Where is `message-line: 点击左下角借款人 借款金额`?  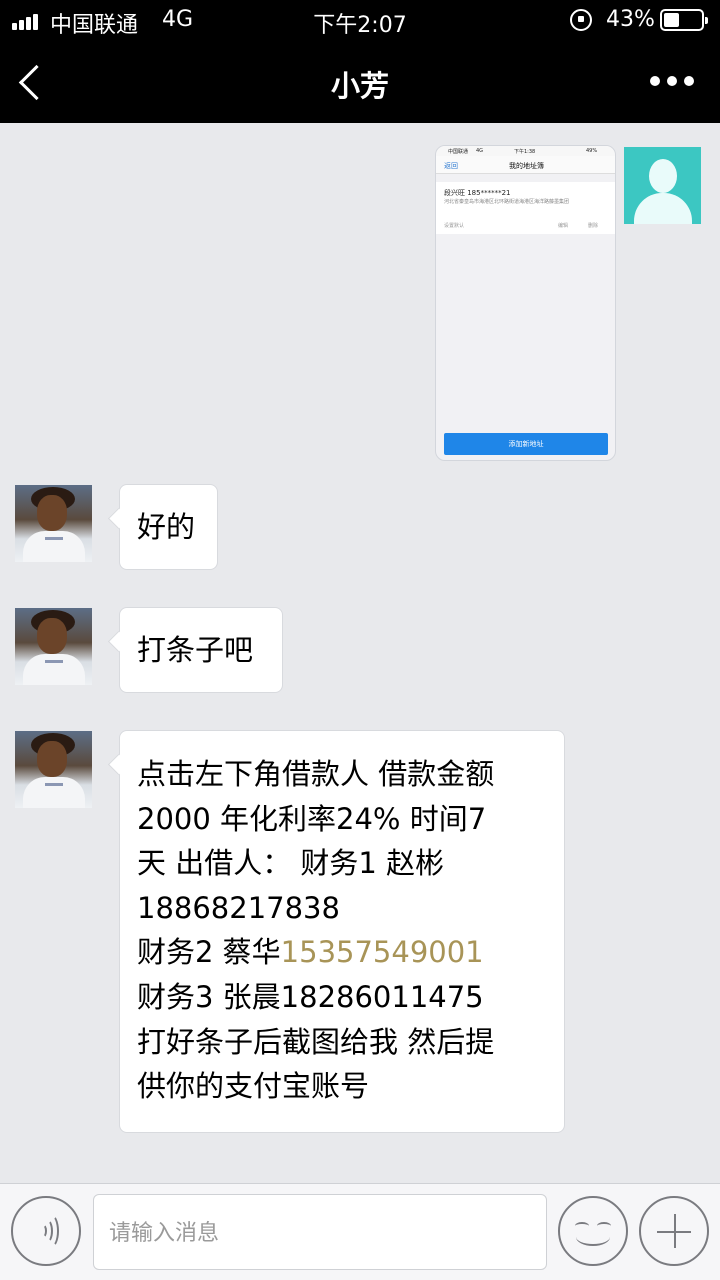
message-line: 点击左下角借款人 借款金额 is located at coordinates (316, 774).